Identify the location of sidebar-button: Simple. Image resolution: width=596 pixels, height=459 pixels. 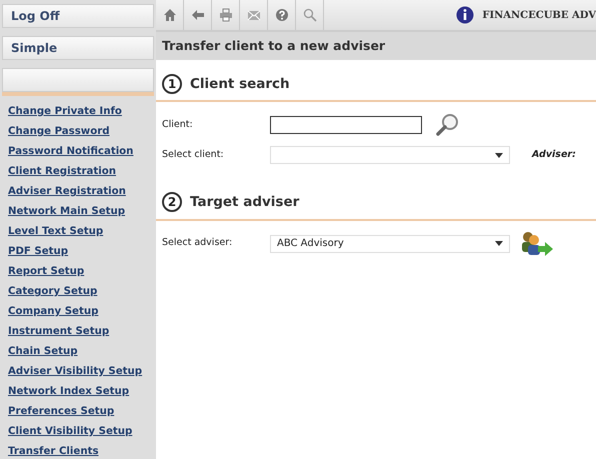
(78, 48).